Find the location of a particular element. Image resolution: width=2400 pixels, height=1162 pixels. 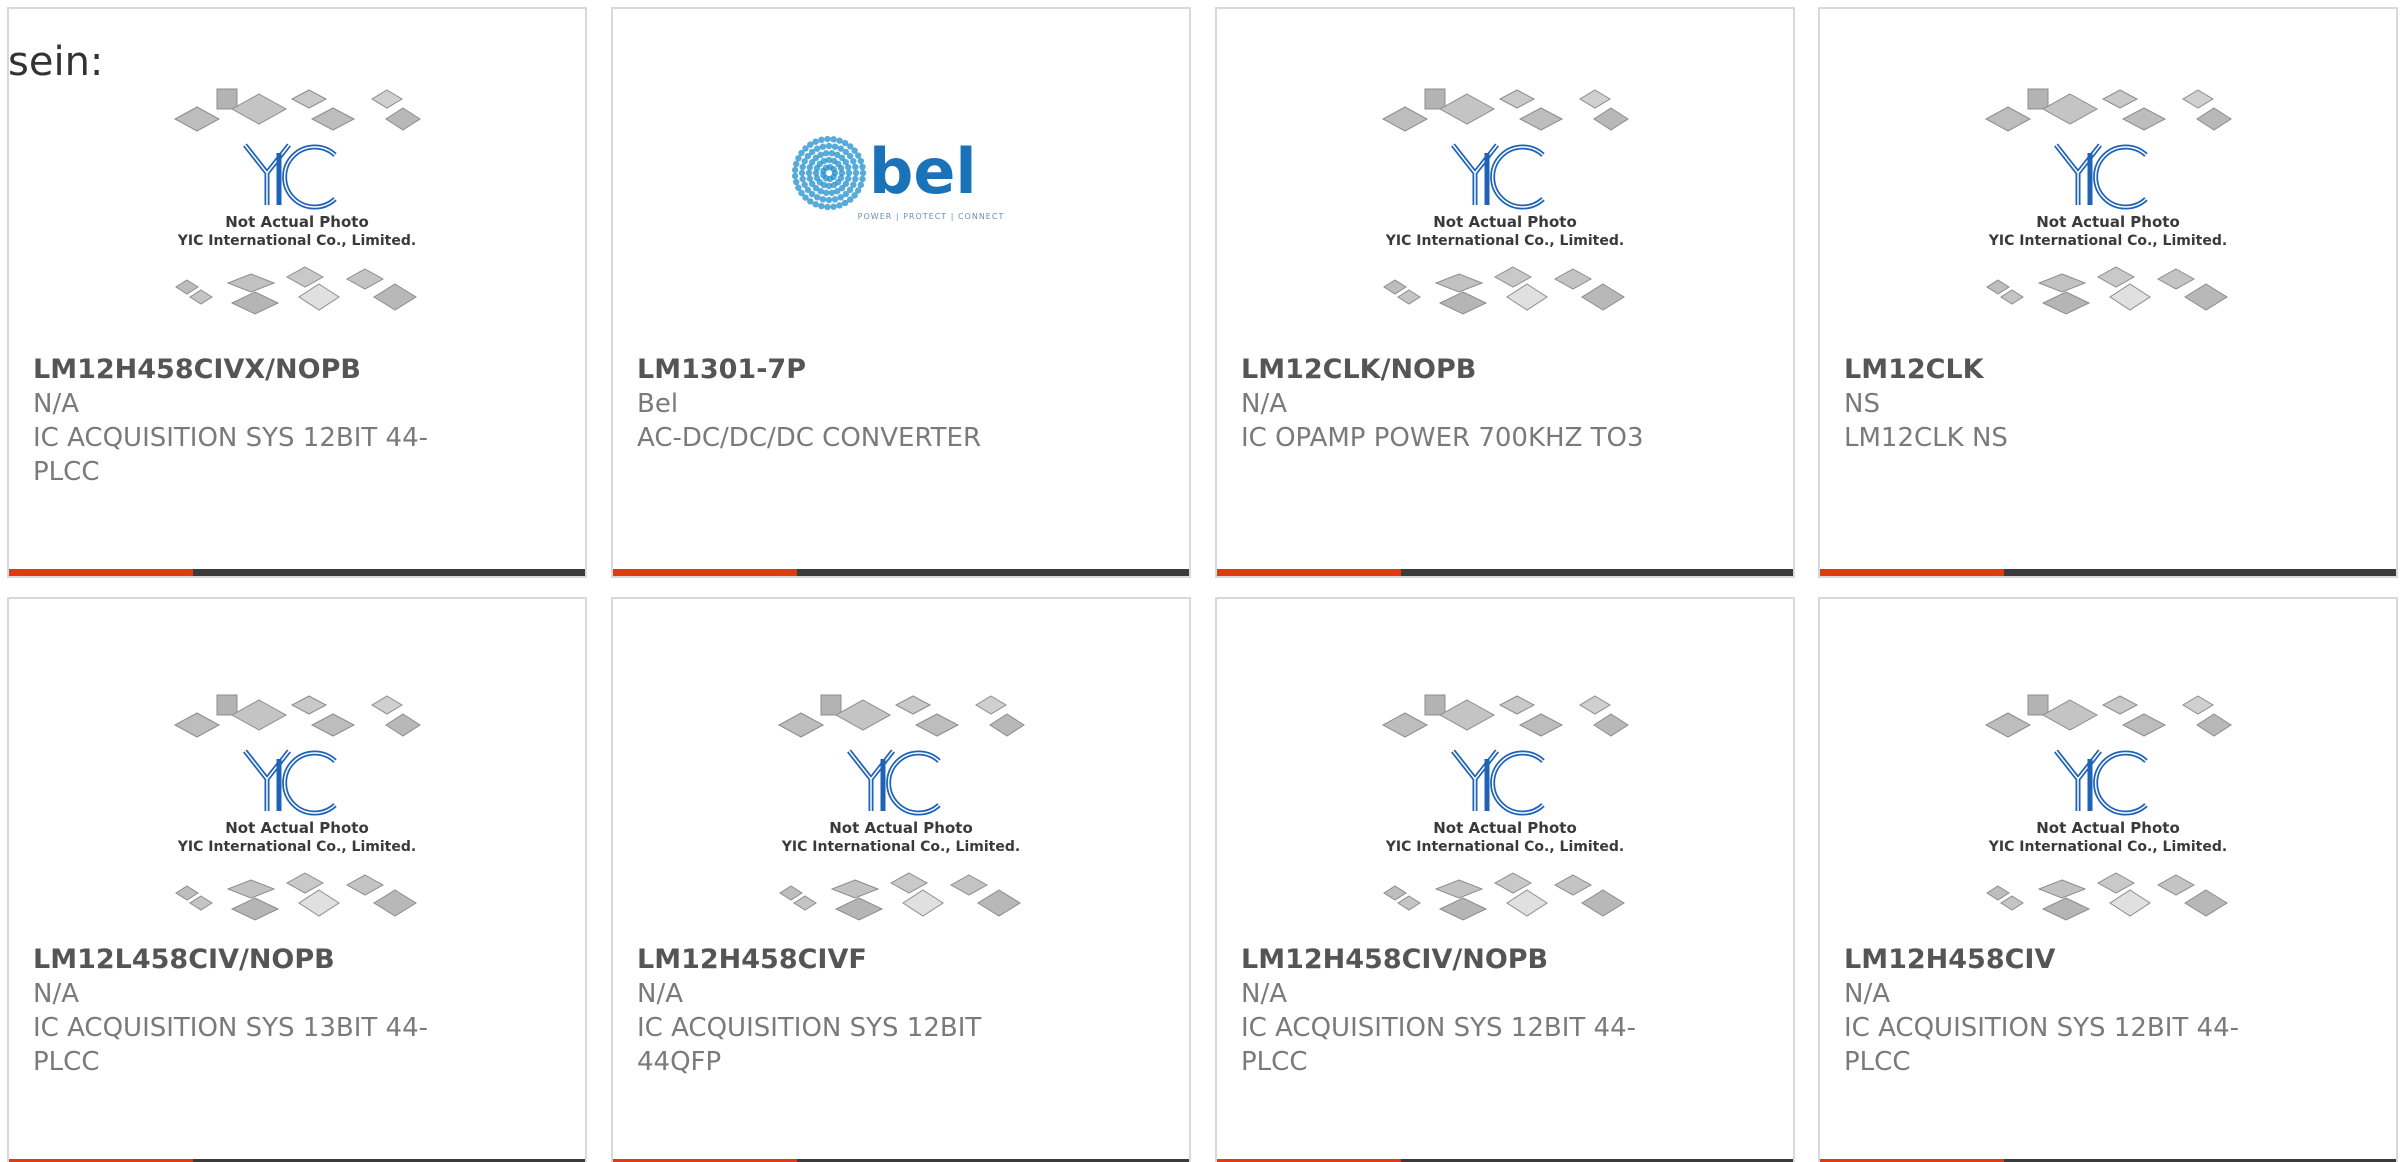

part-number: LM12H458CIV is located at coordinates (1950, 959).